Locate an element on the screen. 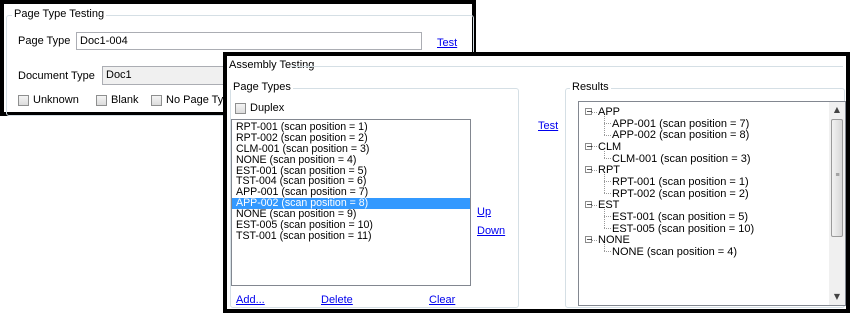  duplex-checkbox-label: Duplex is located at coordinates (267, 108).